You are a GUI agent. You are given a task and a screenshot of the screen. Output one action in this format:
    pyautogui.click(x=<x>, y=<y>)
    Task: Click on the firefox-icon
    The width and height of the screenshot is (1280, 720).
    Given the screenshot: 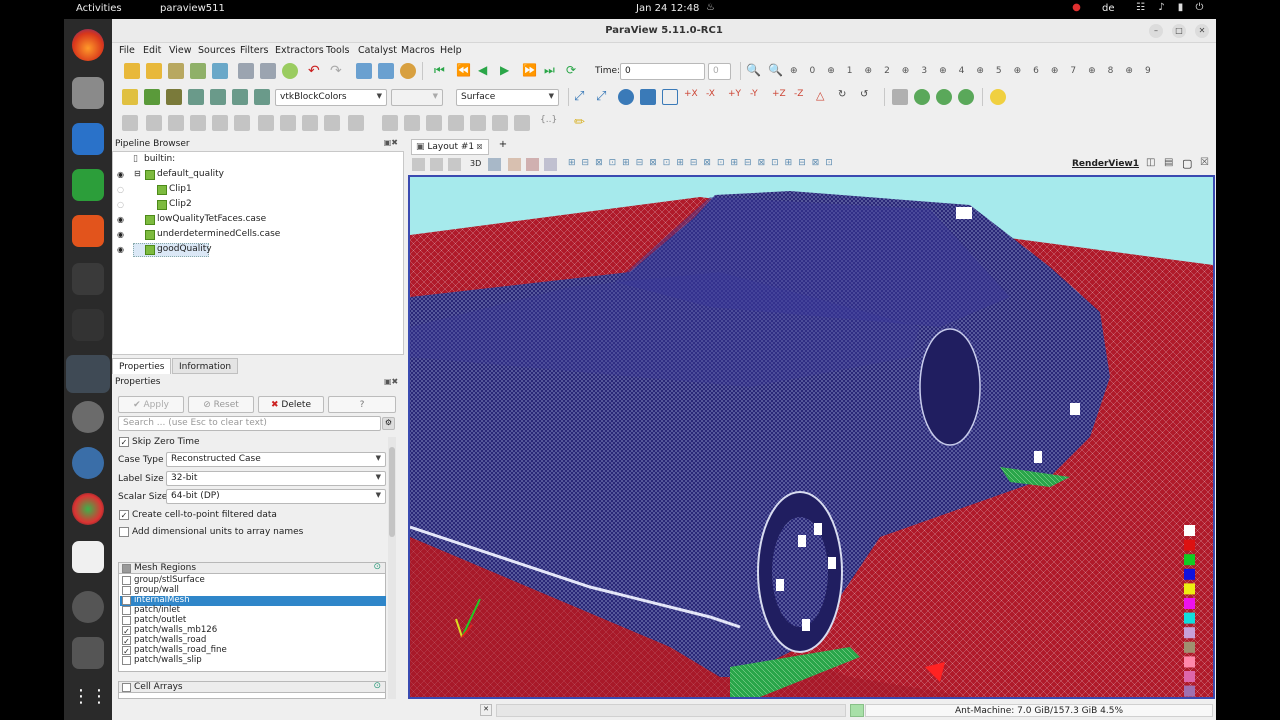 What is the action you would take?
    pyautogui.click(x=88, y=45)
    